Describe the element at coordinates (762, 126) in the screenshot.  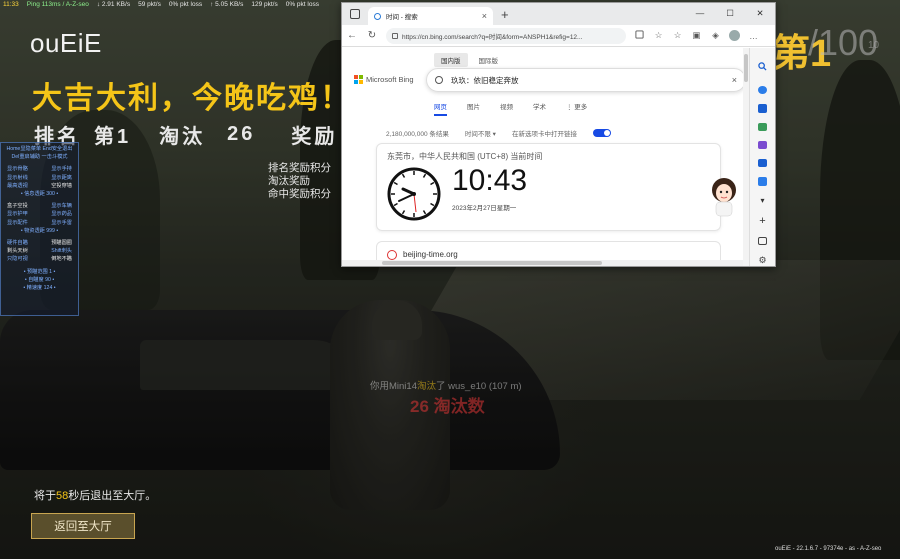
I see `tools-briefcase-icon` at that location.